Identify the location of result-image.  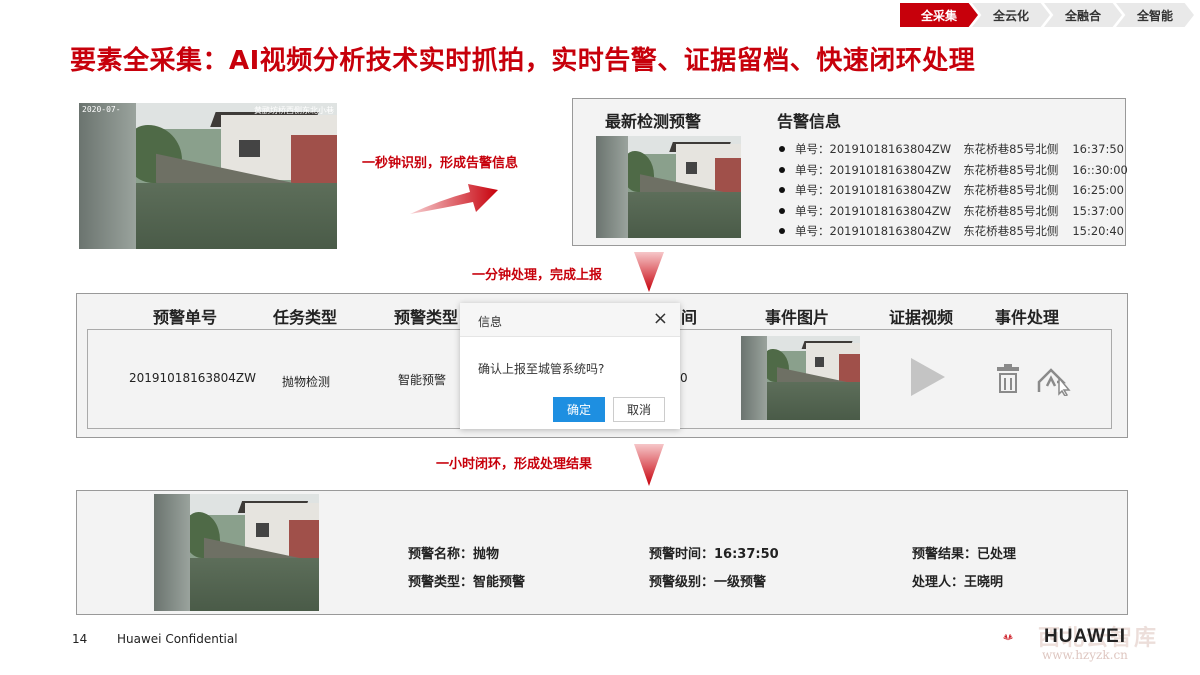
(236, 552).